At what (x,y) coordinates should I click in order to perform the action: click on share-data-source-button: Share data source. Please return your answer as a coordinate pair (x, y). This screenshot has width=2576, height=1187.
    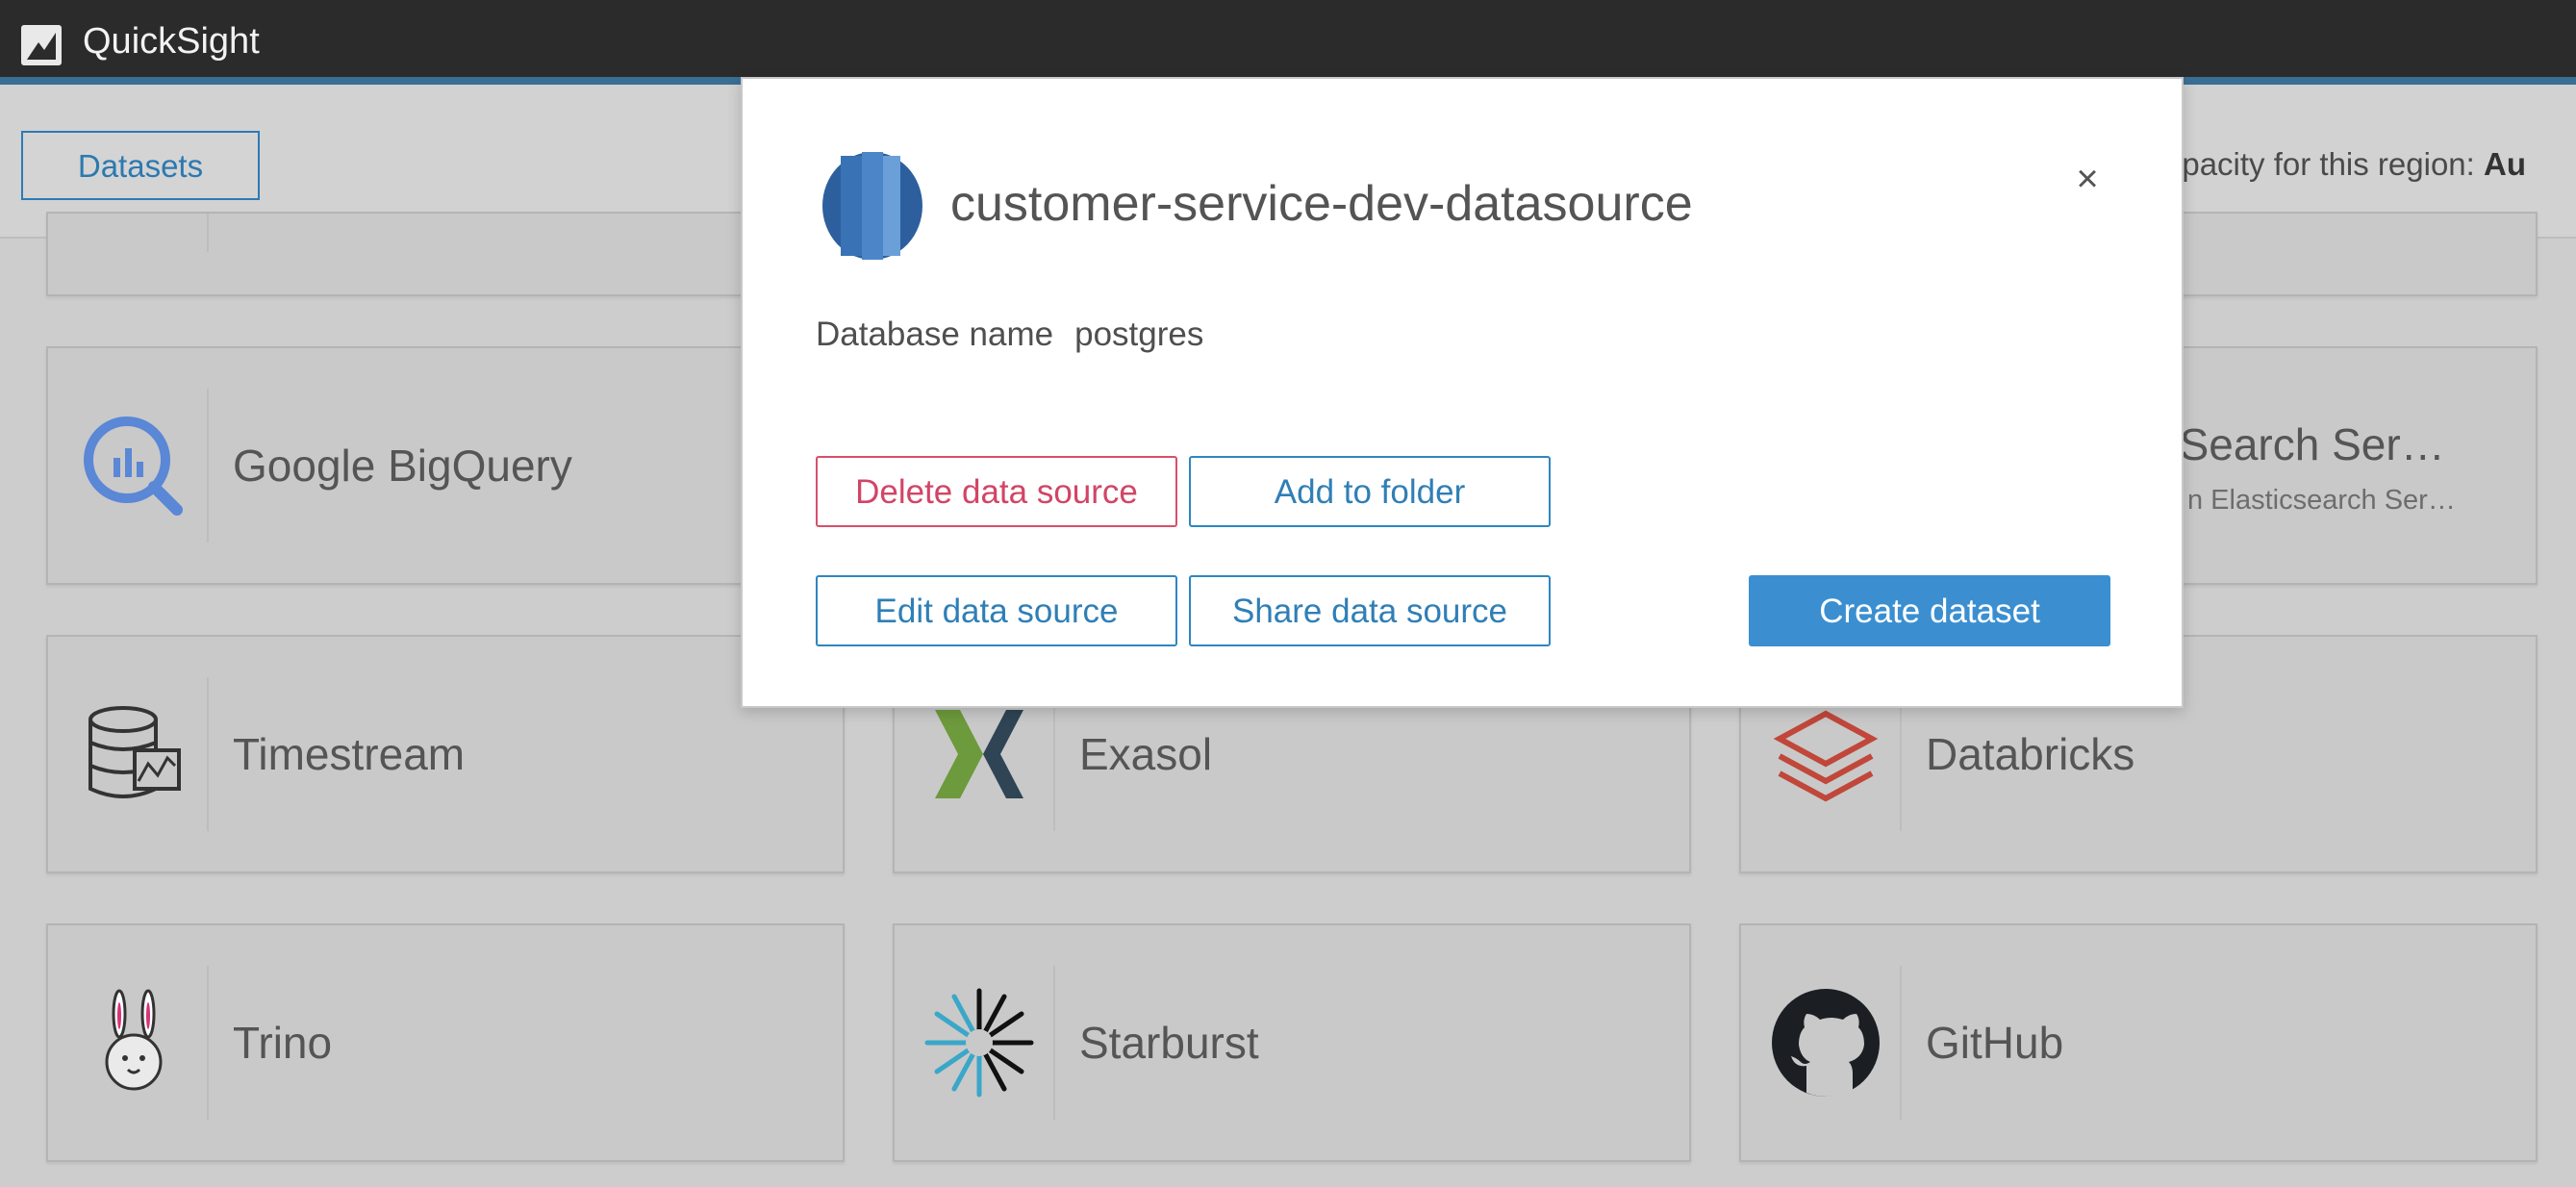
    Looking at the image, I should click on (1370, 610).